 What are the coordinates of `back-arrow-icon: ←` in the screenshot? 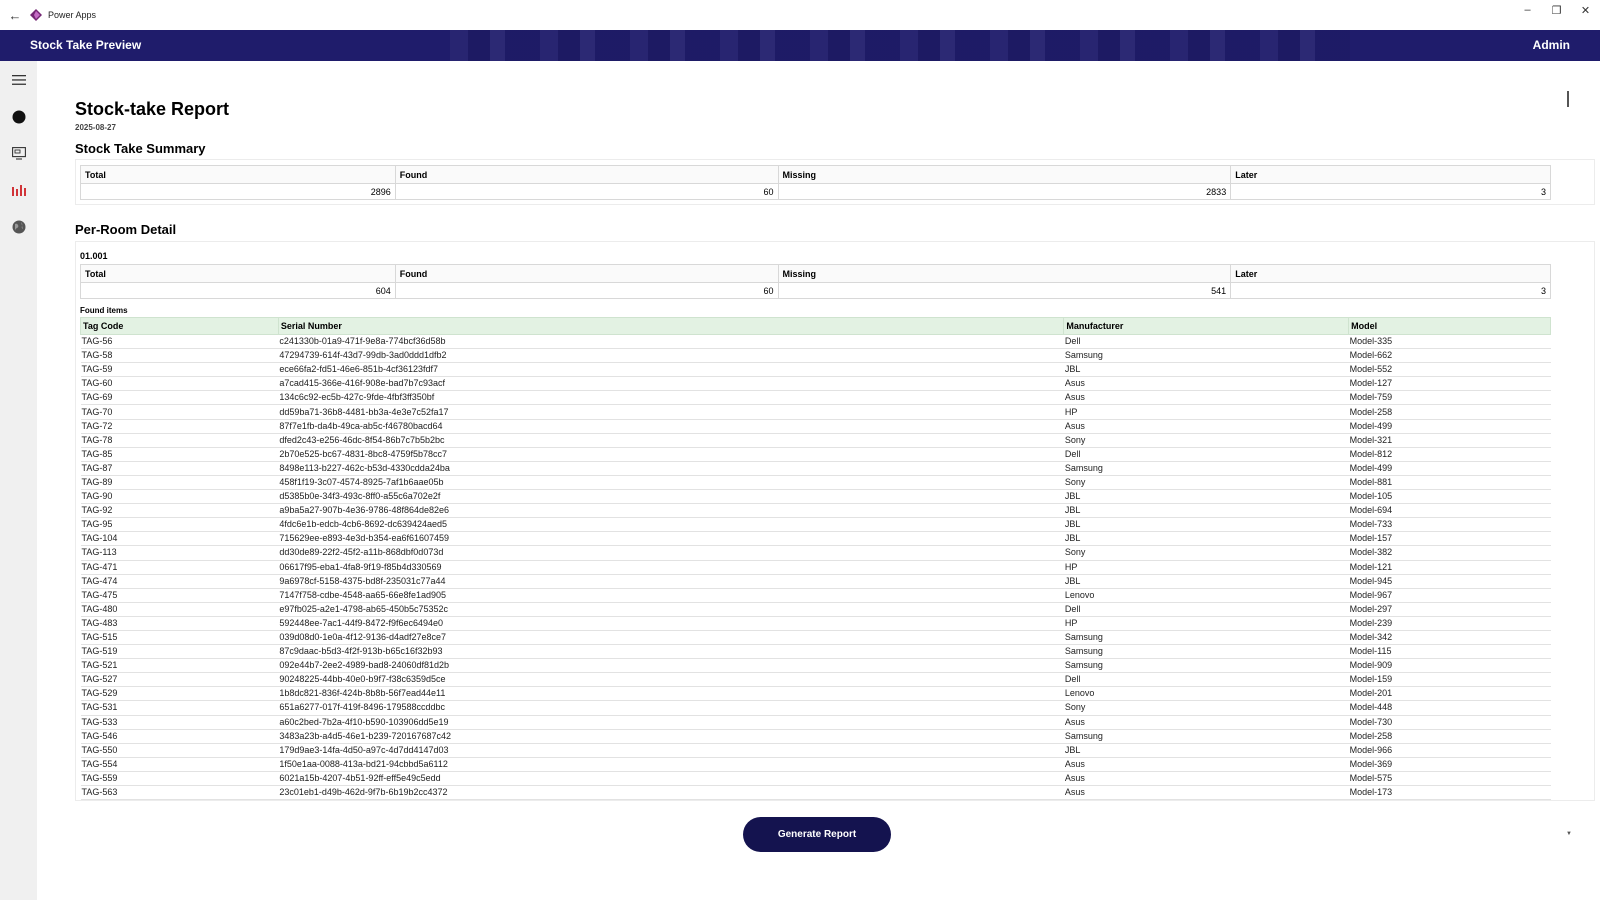 It's located at (15, 15).